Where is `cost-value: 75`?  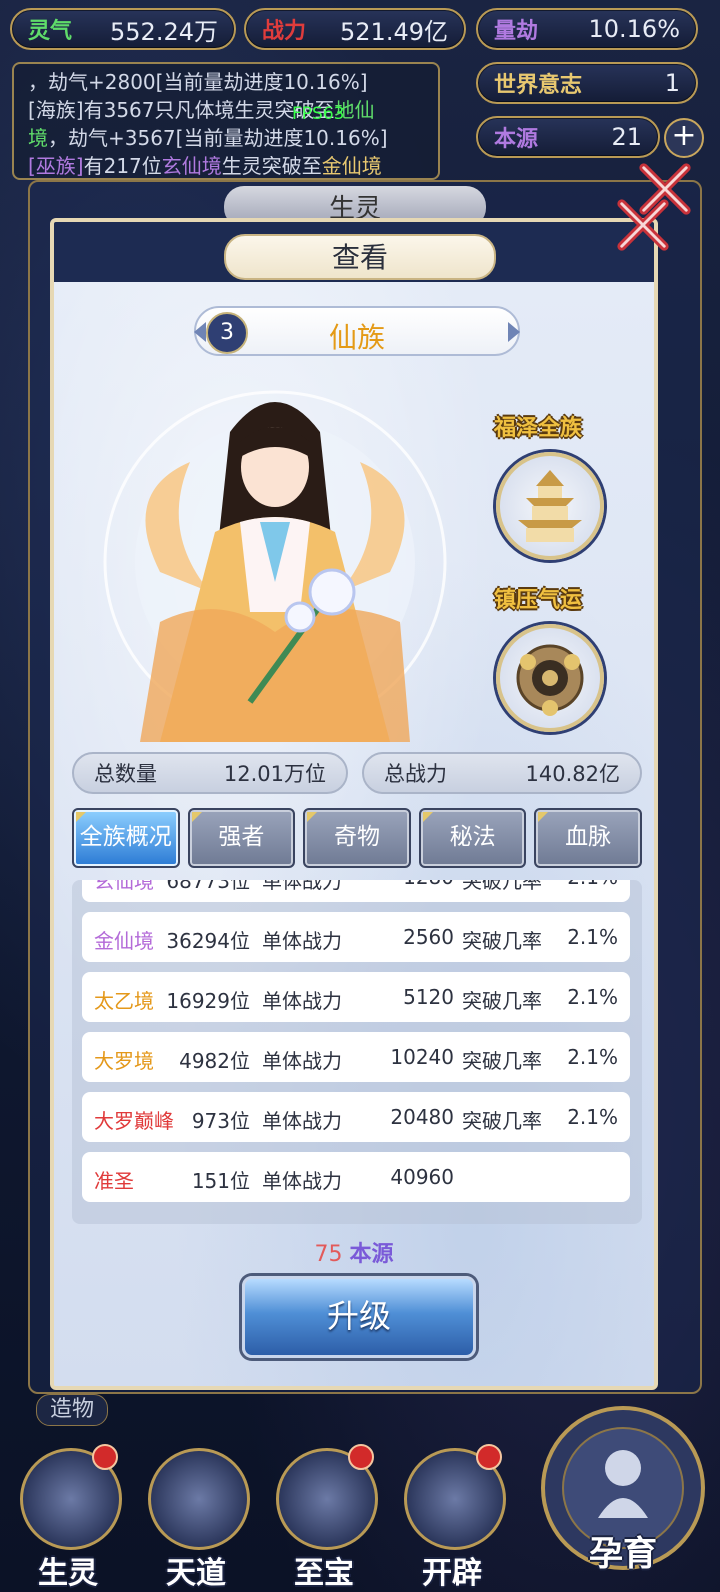 cost-value: 75 is located at coordinates (328, 1254).